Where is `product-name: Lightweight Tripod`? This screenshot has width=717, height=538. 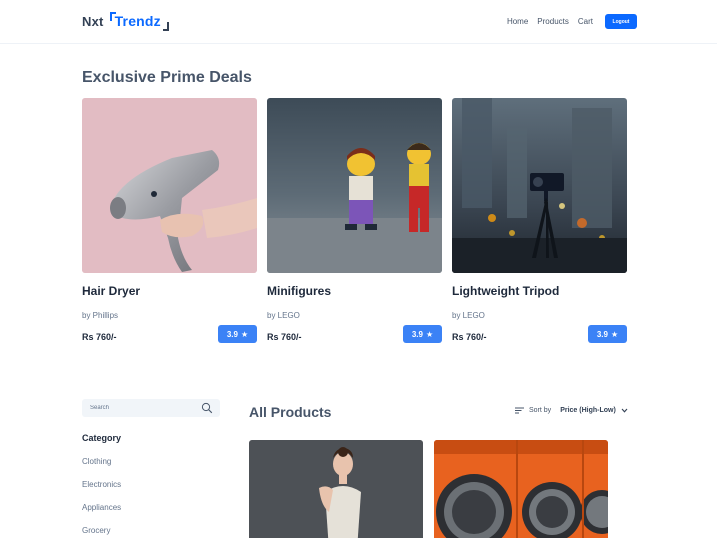
product-name: Lightweight Tripod is located at coordinates (506, 291).